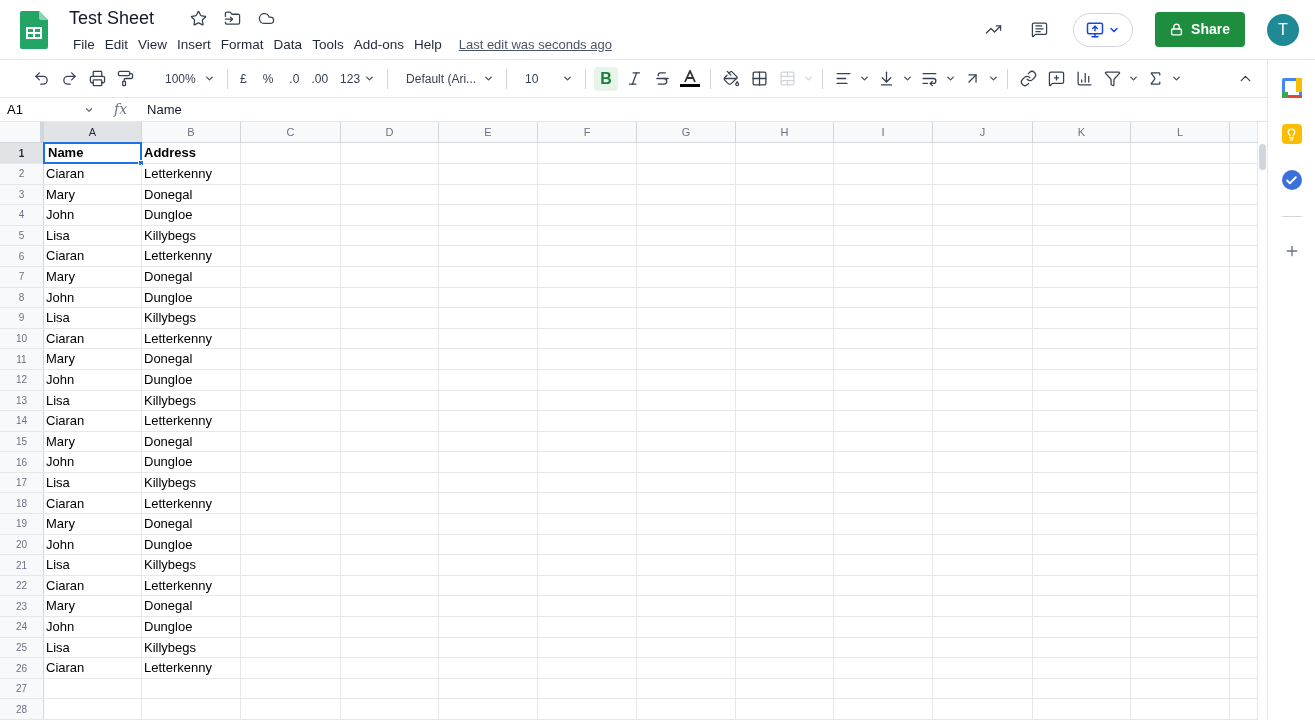  Describe the element at coordinates (606, 78) in the screenshot. I see `bold-button: B` at that location.